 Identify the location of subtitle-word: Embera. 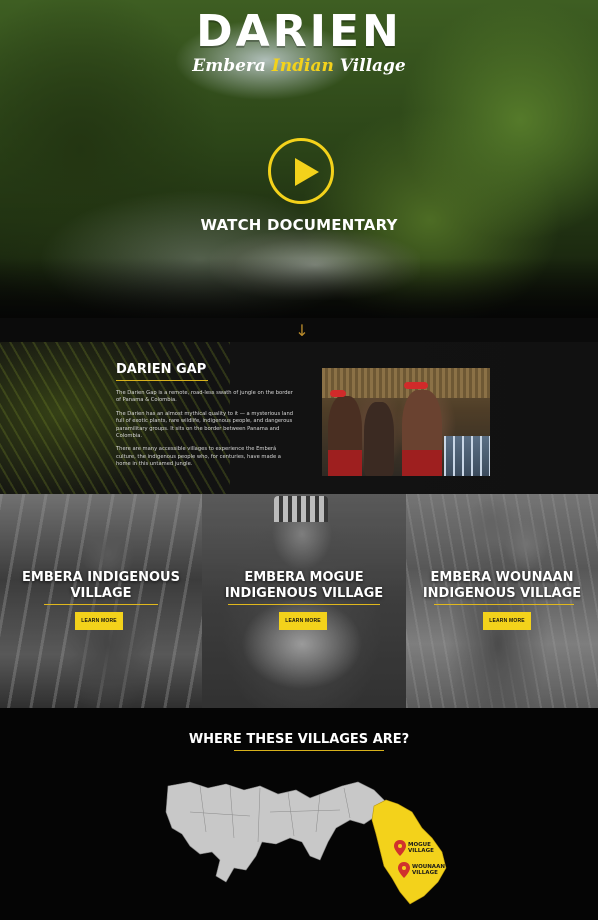
(229, 66).